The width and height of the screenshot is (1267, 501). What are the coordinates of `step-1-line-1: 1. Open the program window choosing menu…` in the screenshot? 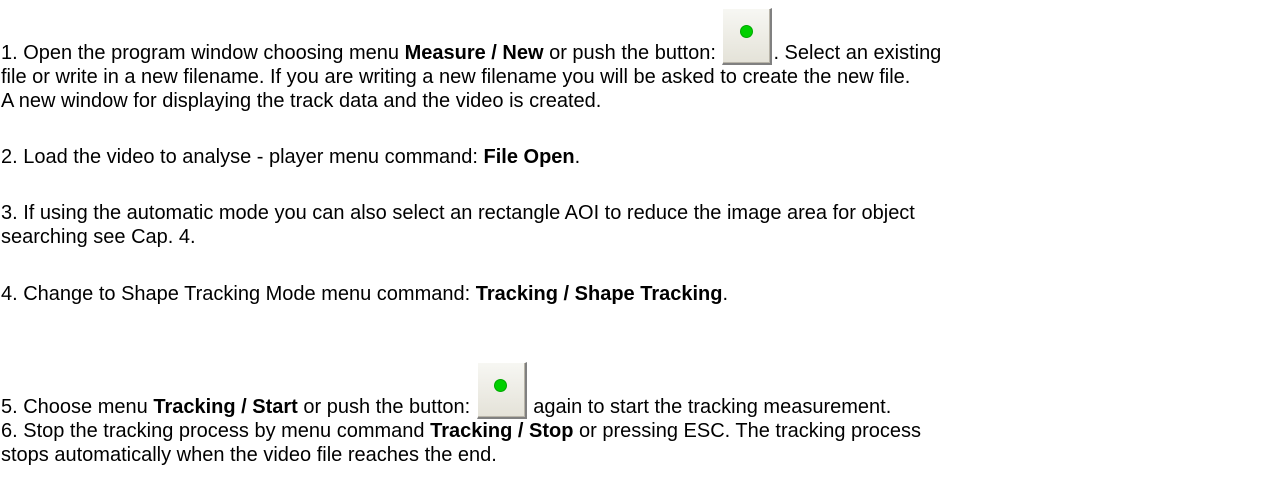 It's located at (471, 36).